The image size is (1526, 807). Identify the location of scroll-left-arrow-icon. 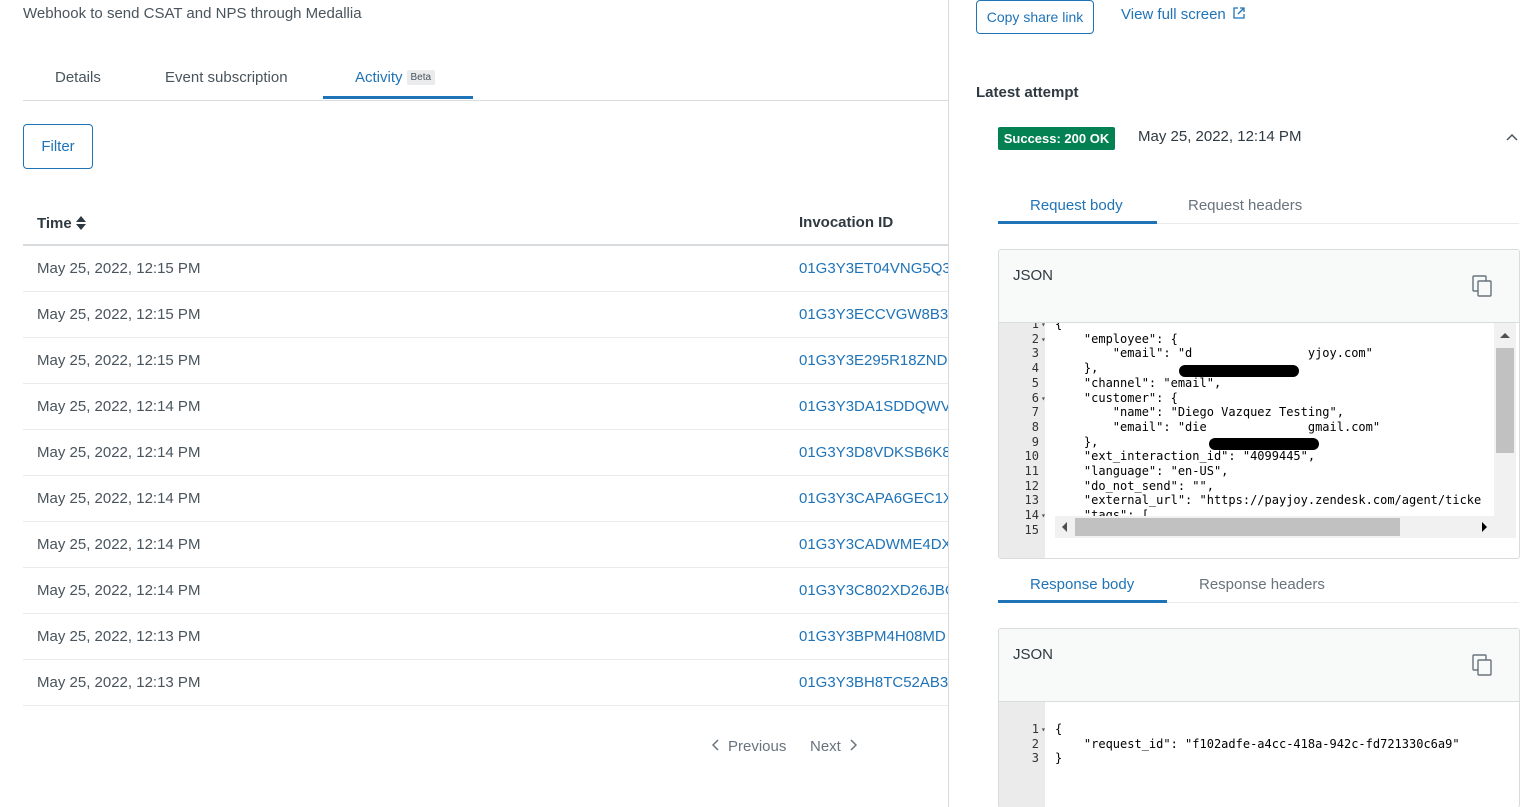
(1065, 527).